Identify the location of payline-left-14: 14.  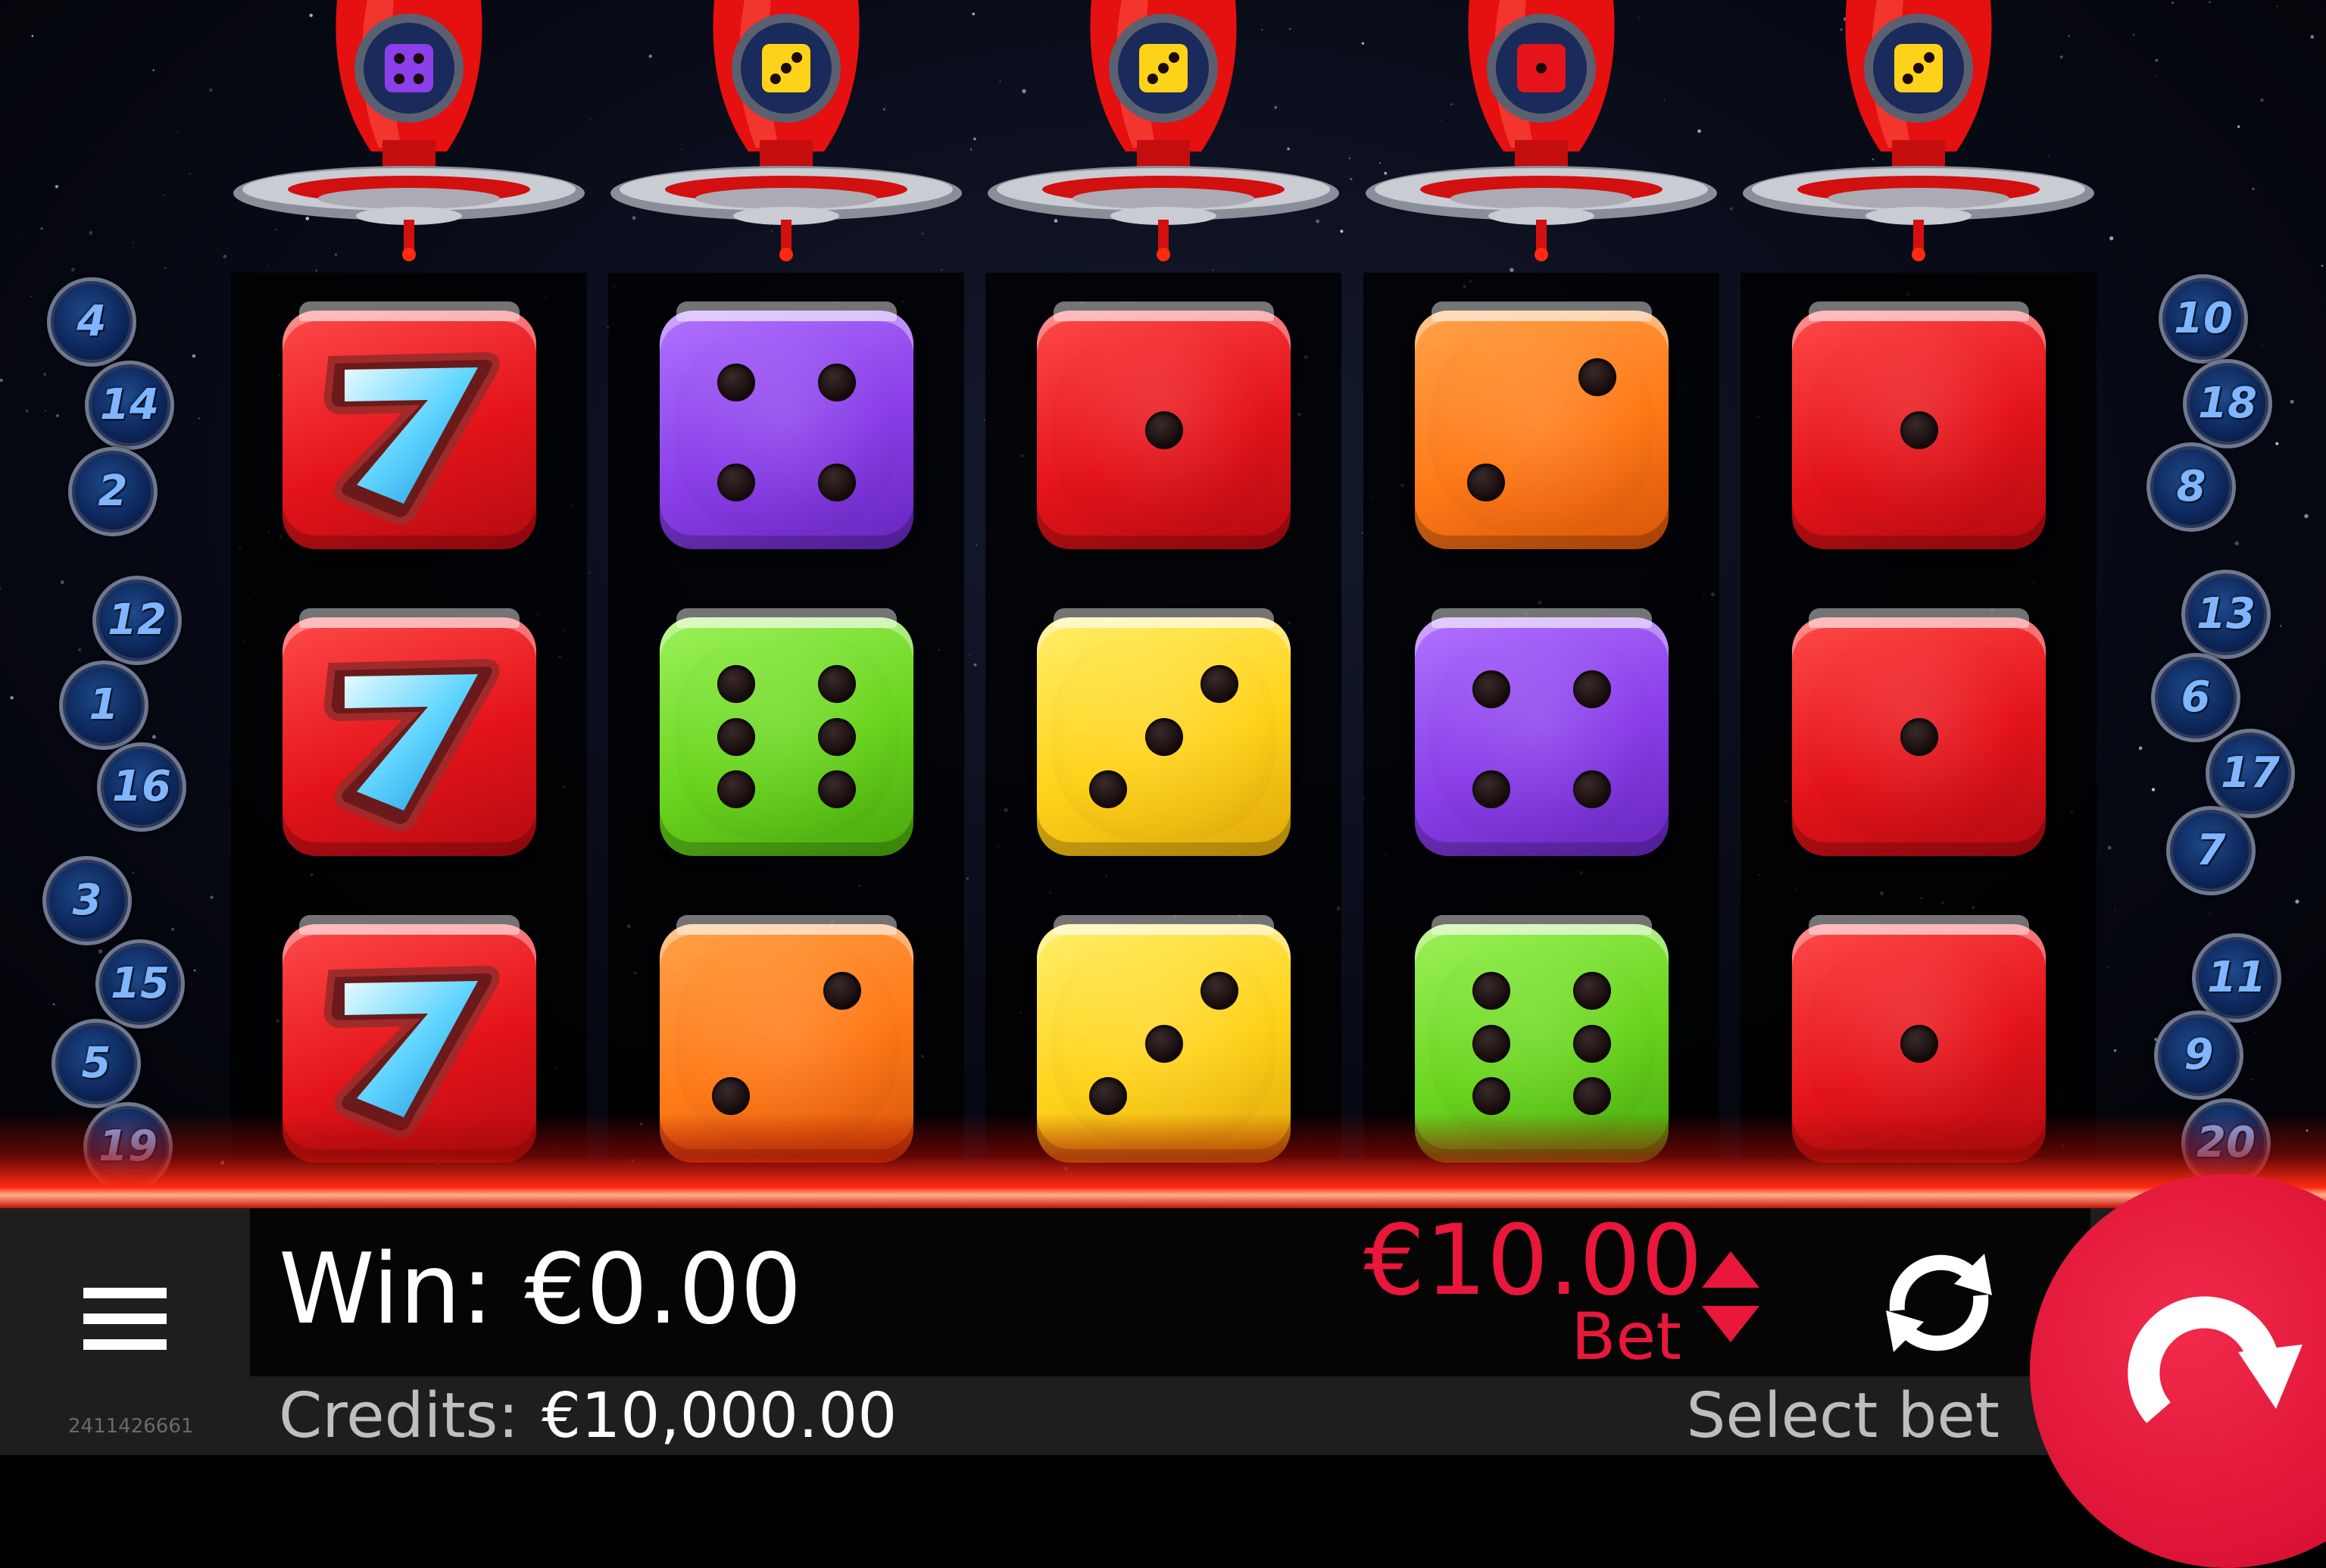
(129, 405).